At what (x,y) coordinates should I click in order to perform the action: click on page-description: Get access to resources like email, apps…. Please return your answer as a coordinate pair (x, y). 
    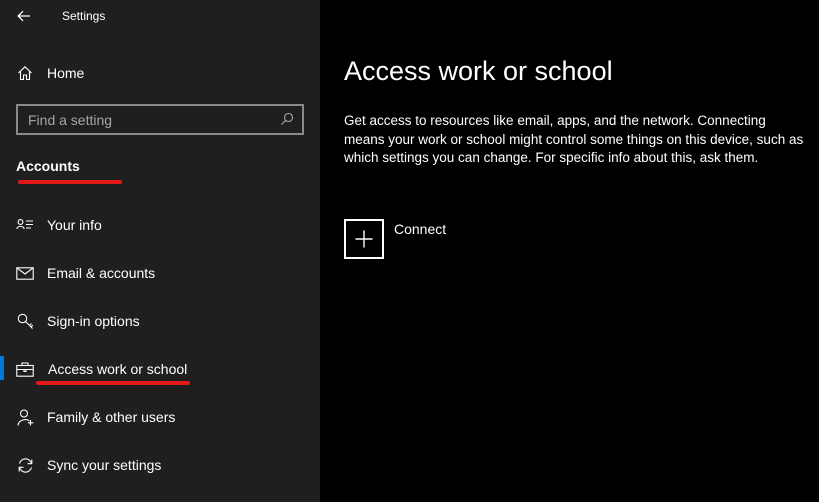
    Looking at the image, I should click on (574, 139).